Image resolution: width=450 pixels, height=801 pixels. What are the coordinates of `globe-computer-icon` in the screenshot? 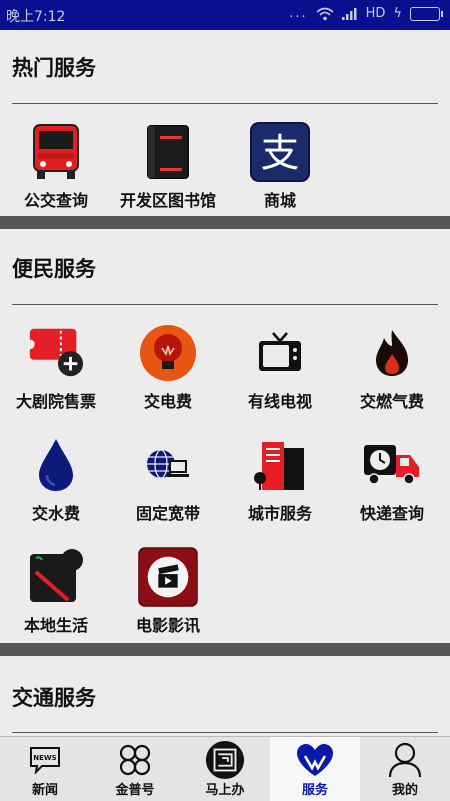 It's located at (168, 465).